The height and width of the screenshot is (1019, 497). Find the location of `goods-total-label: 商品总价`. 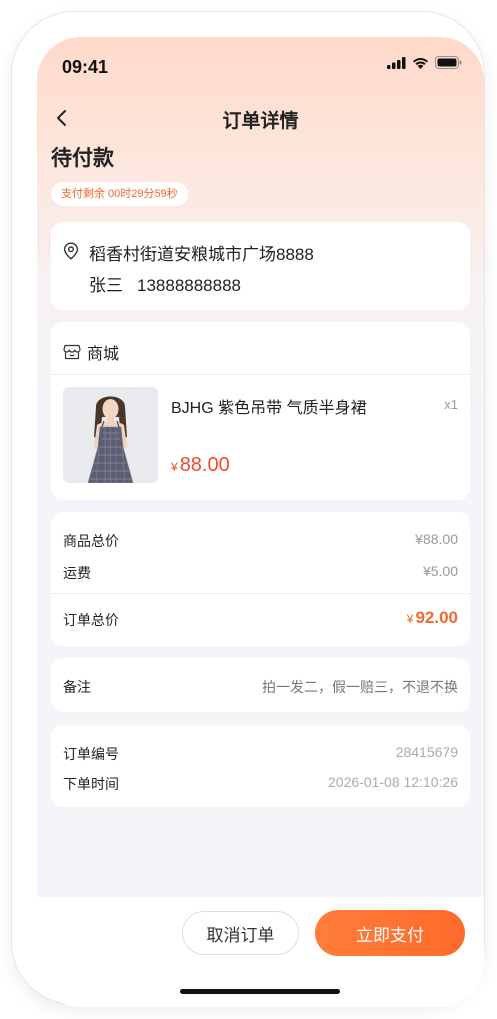

goods-total-label: 商品总价 is located at coordinates (91, 541).